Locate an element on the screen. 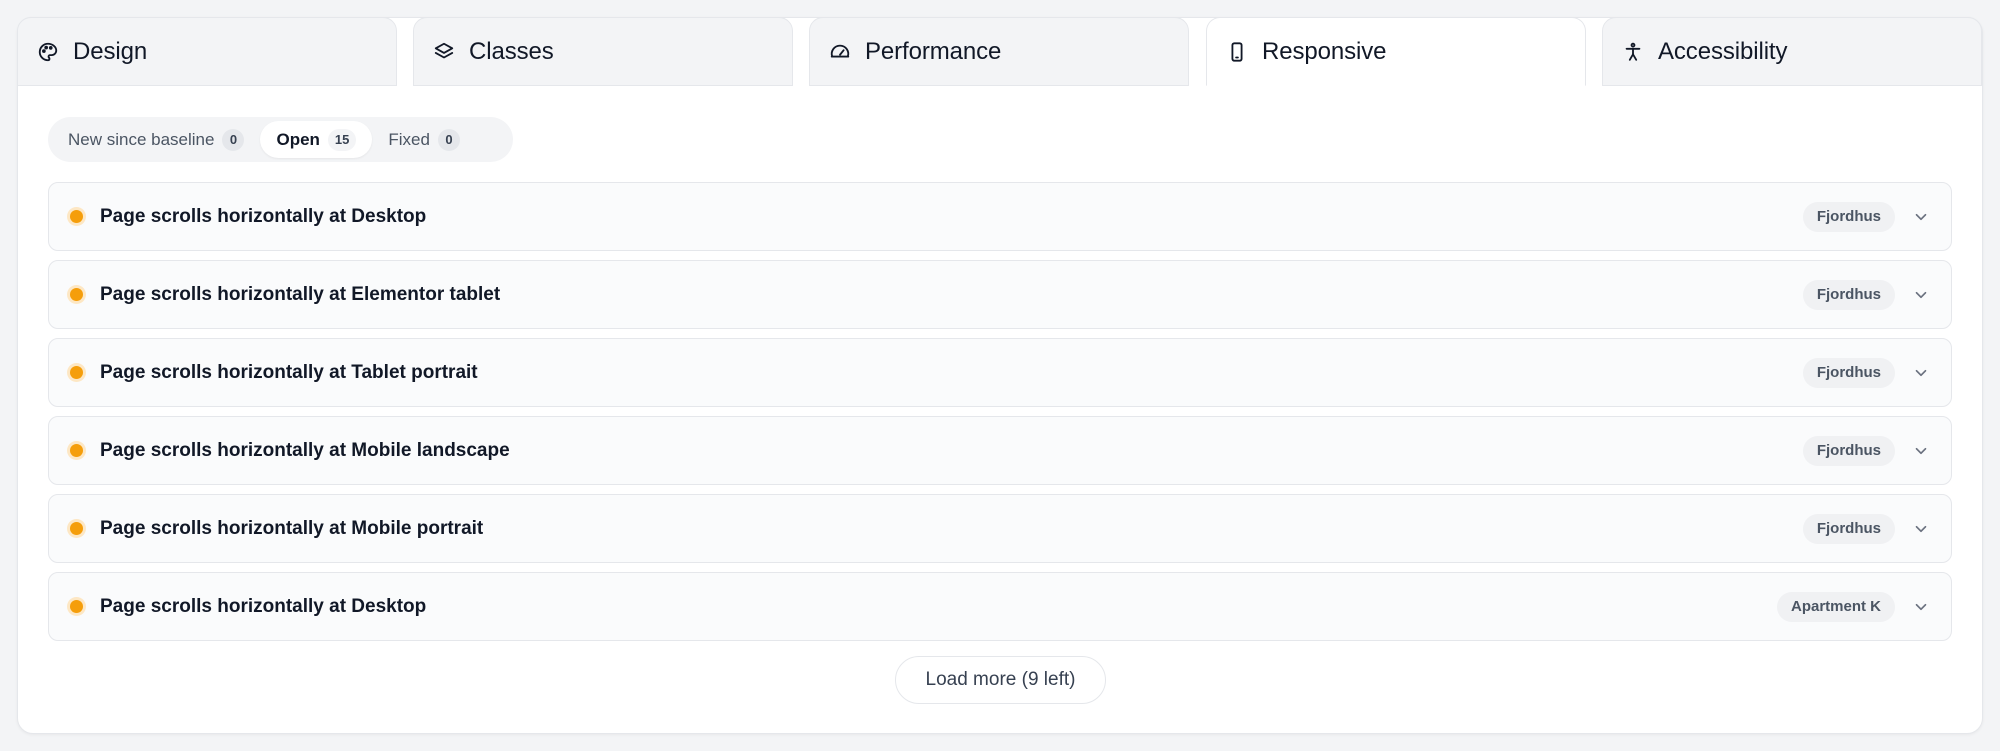 The image size is (2000, 751). filter-label: Fixed is located at coordinates (409, 139).